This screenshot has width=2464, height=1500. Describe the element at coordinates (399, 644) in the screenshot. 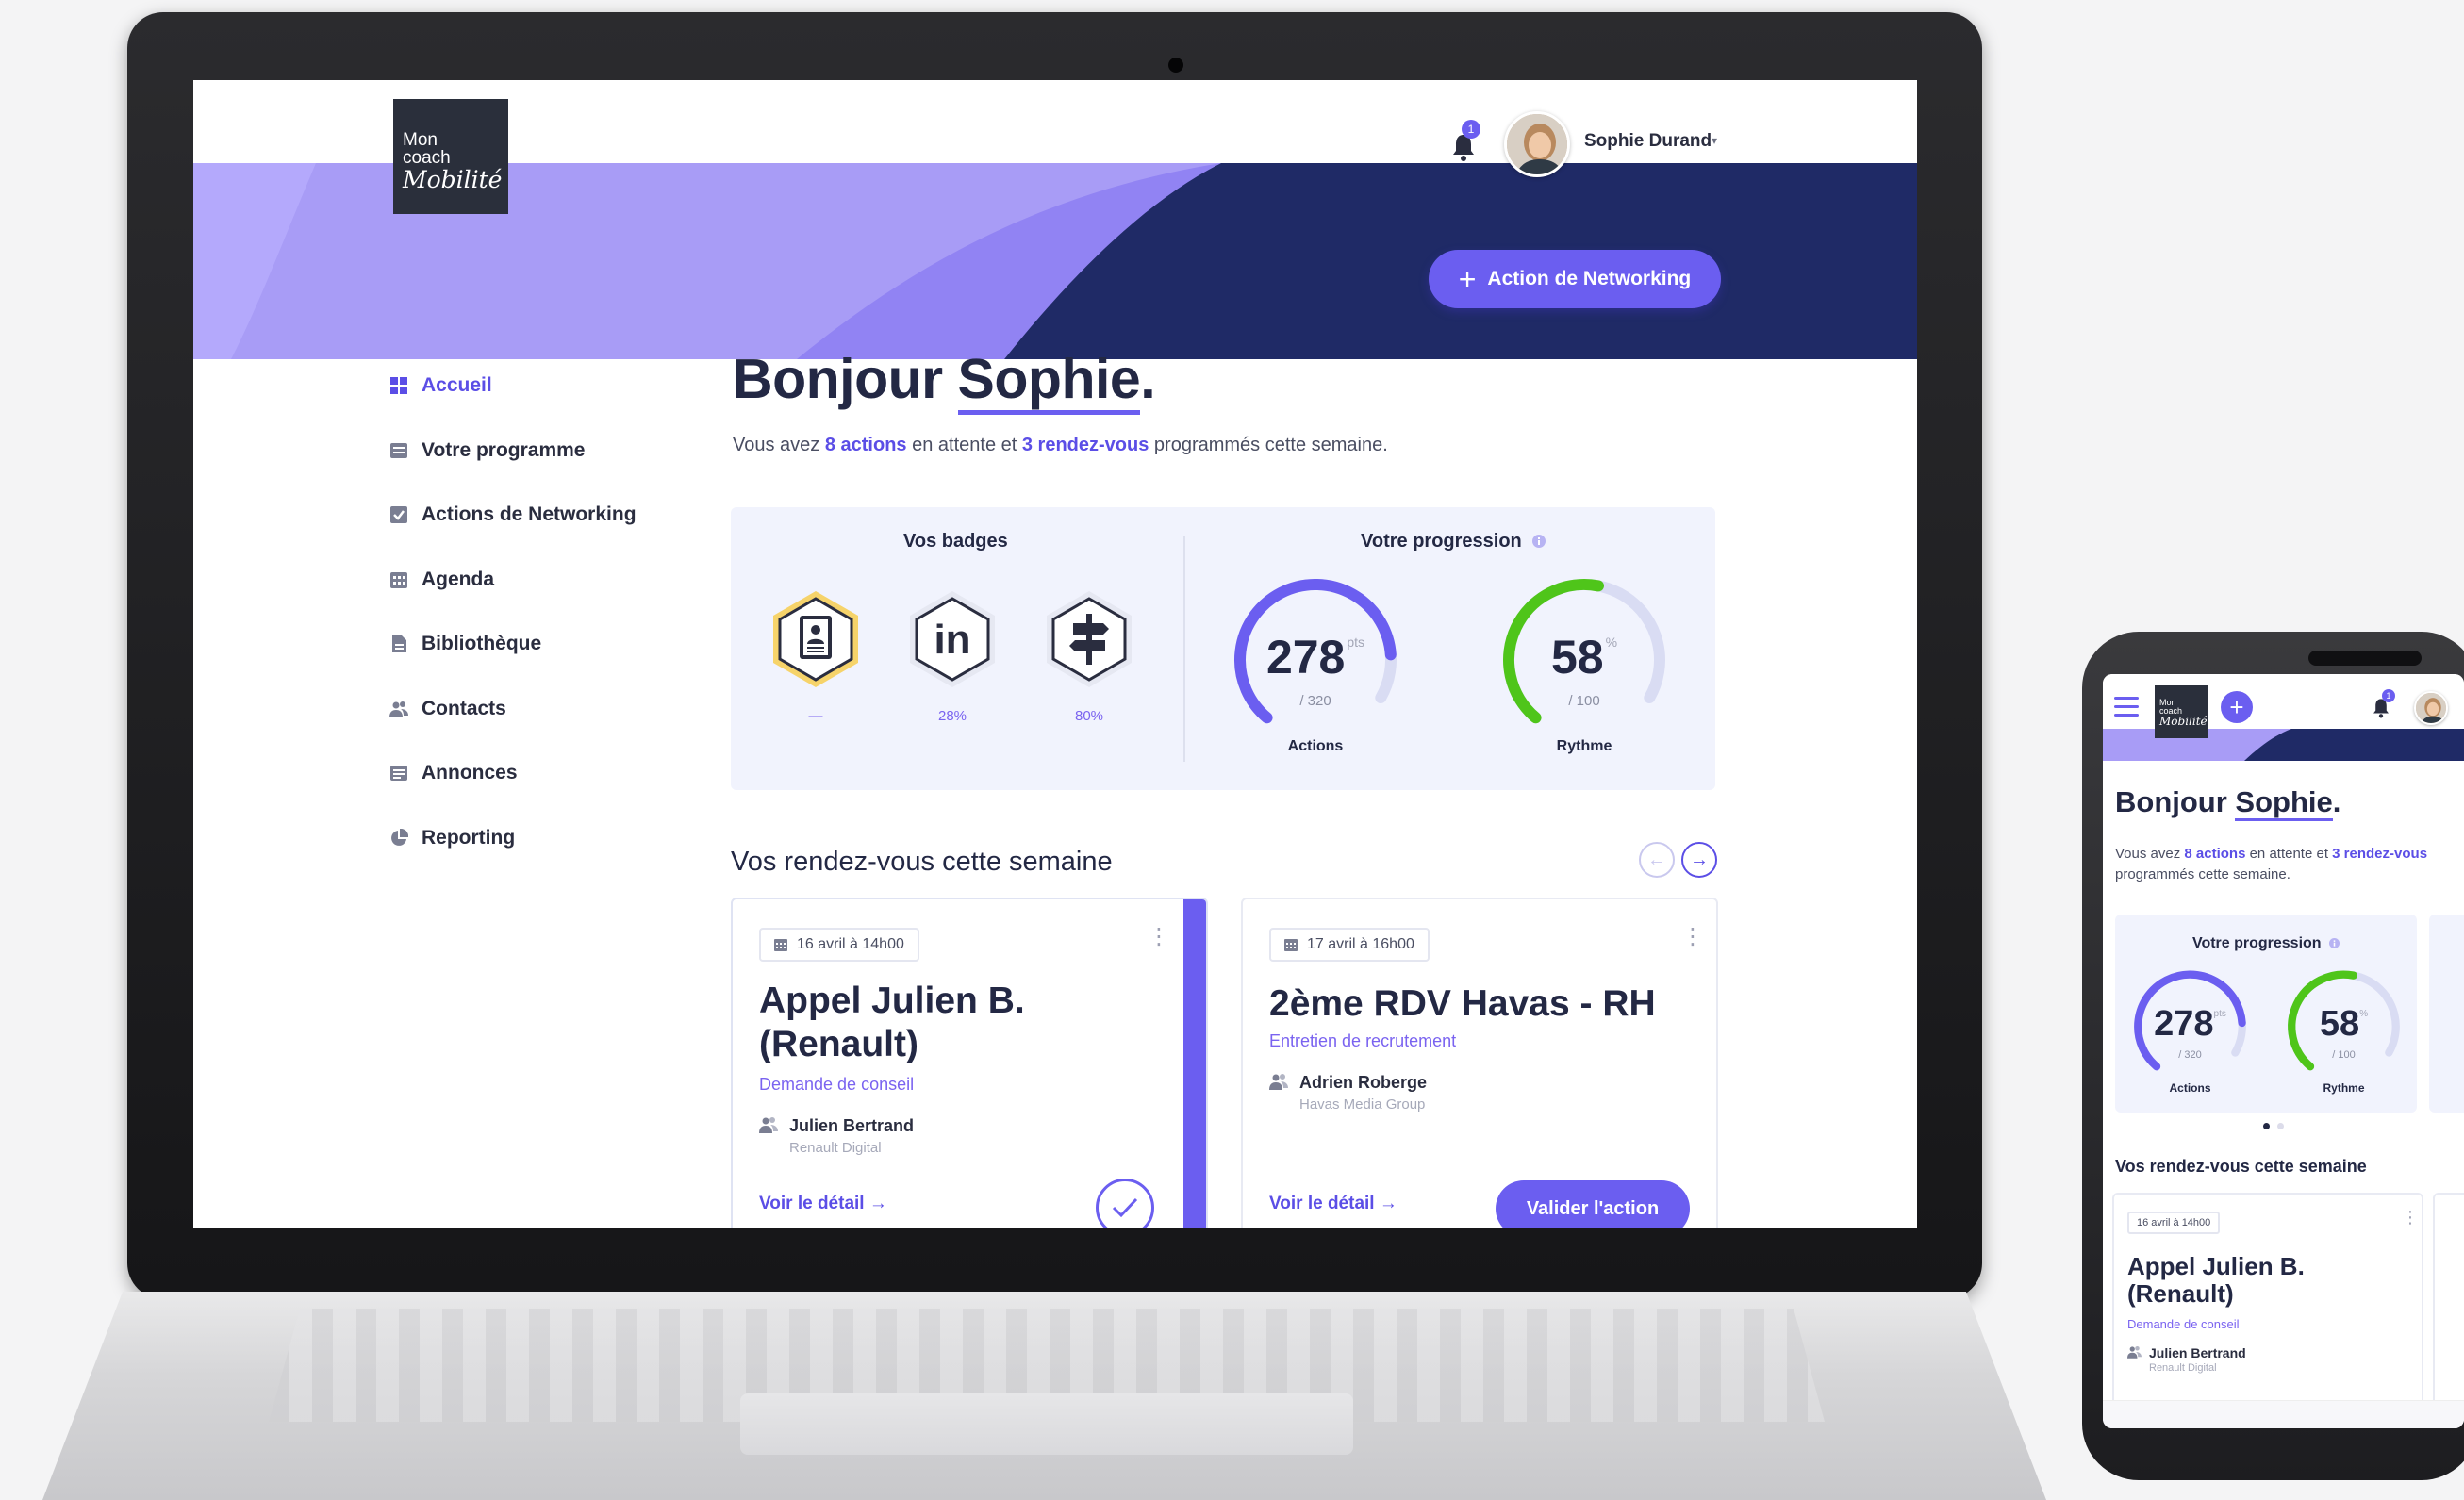

I see `document-icon` at that location.